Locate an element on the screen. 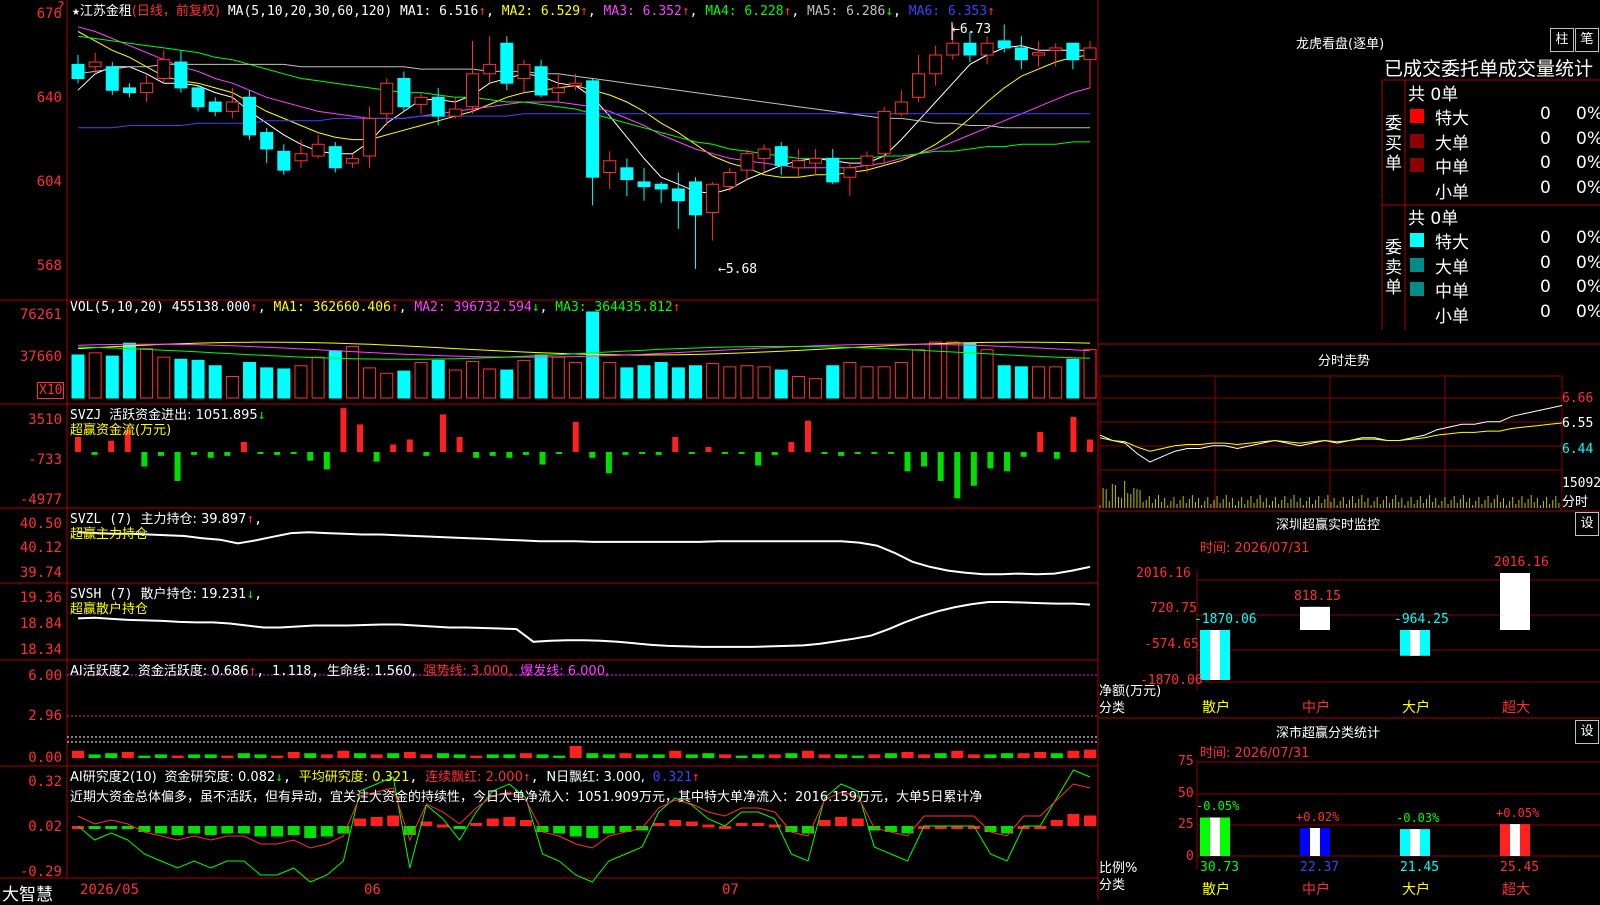 The height and width of the screenshot is (905, 1600). svzj-axis-top: 3510 is located at coordinates (45, 420).